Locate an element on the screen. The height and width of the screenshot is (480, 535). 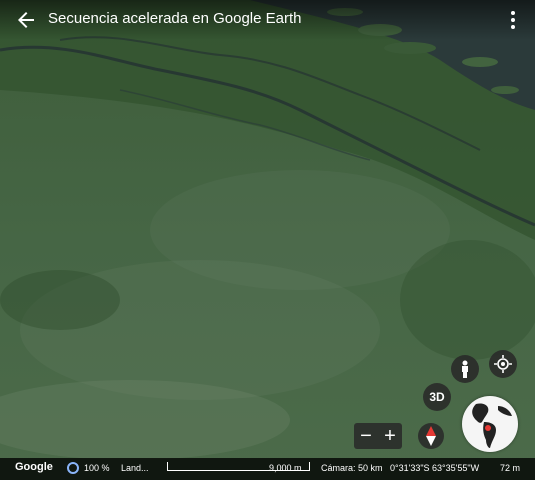
page-title: Secuencia acelerada en Google Earth is located at coordinates (175, 18).